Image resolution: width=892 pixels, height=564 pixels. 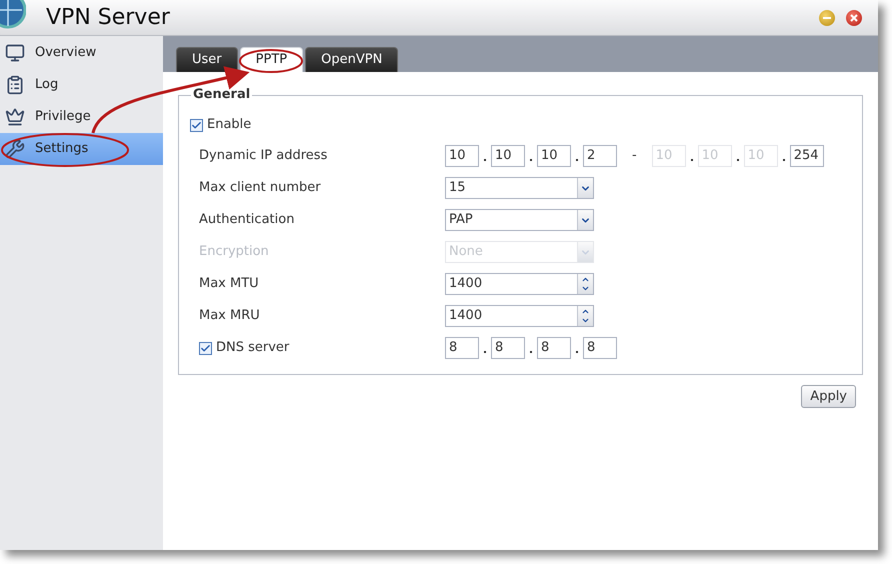 I want to click on monitor-icon, so click(x=15, y=53).